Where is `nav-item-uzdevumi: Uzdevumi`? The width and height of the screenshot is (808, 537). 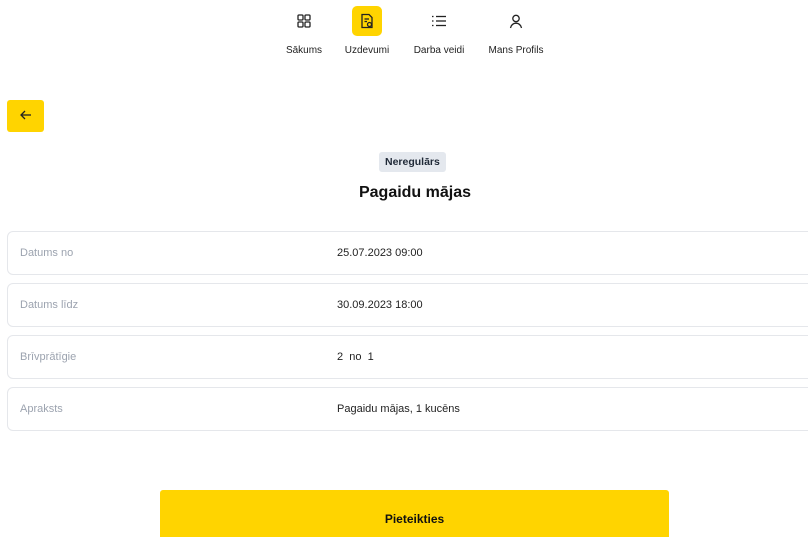 nav-item-uzdevumi: Uzdevumi is located at coordinates (367, 31).